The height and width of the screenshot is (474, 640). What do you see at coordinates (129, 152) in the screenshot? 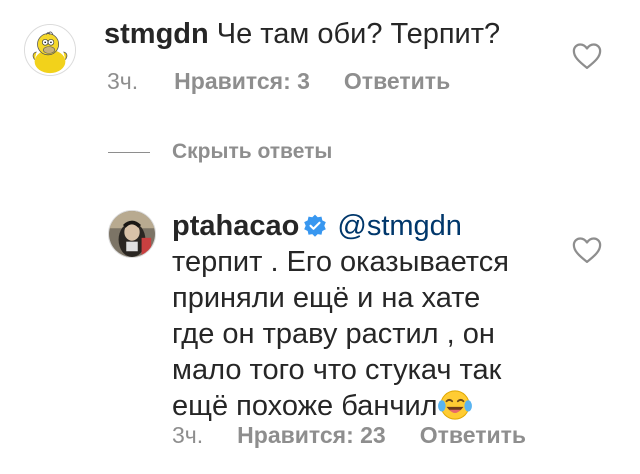
I see `divider-line` at bounding box center [129, 152].